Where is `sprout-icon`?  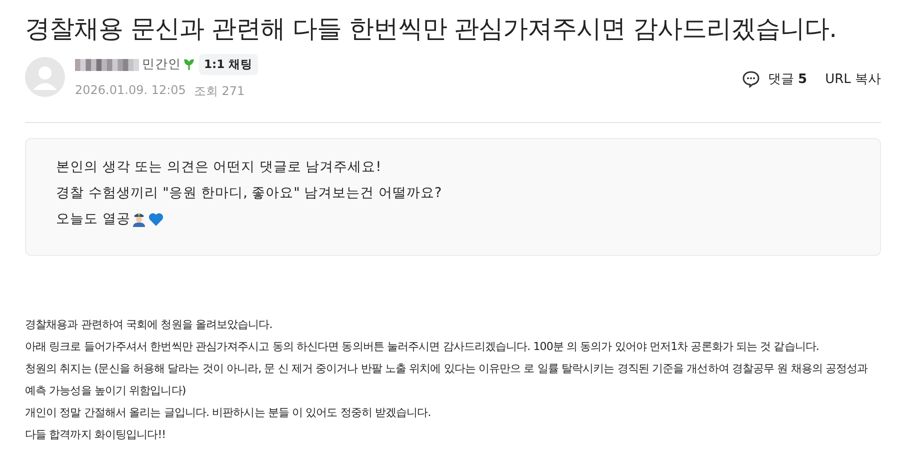 sprout-icon is located at coordinates (189, 64).